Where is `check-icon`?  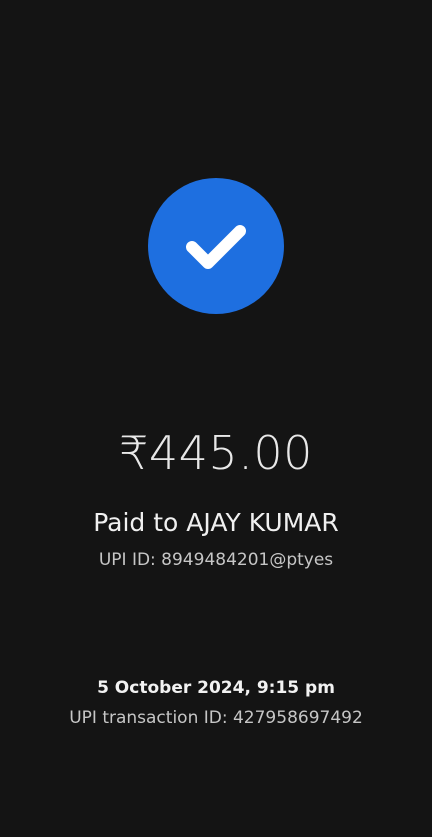 check-icon is located at coordinates (216, 247).